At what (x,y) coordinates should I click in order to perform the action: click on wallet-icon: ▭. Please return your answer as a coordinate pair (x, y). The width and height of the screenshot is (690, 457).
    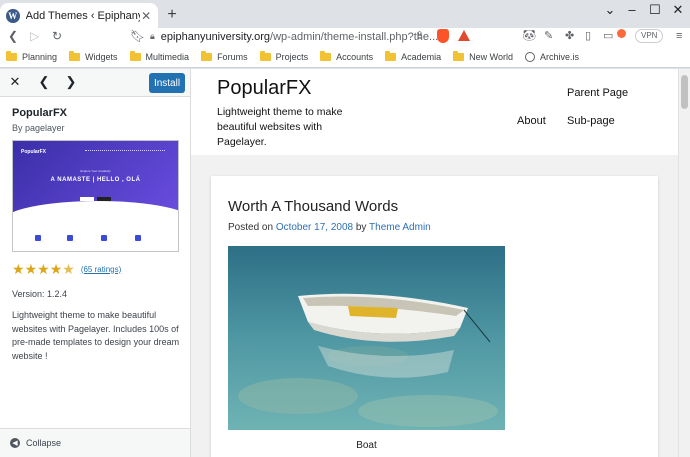
    Looking at the image, I should click on (608, 36).